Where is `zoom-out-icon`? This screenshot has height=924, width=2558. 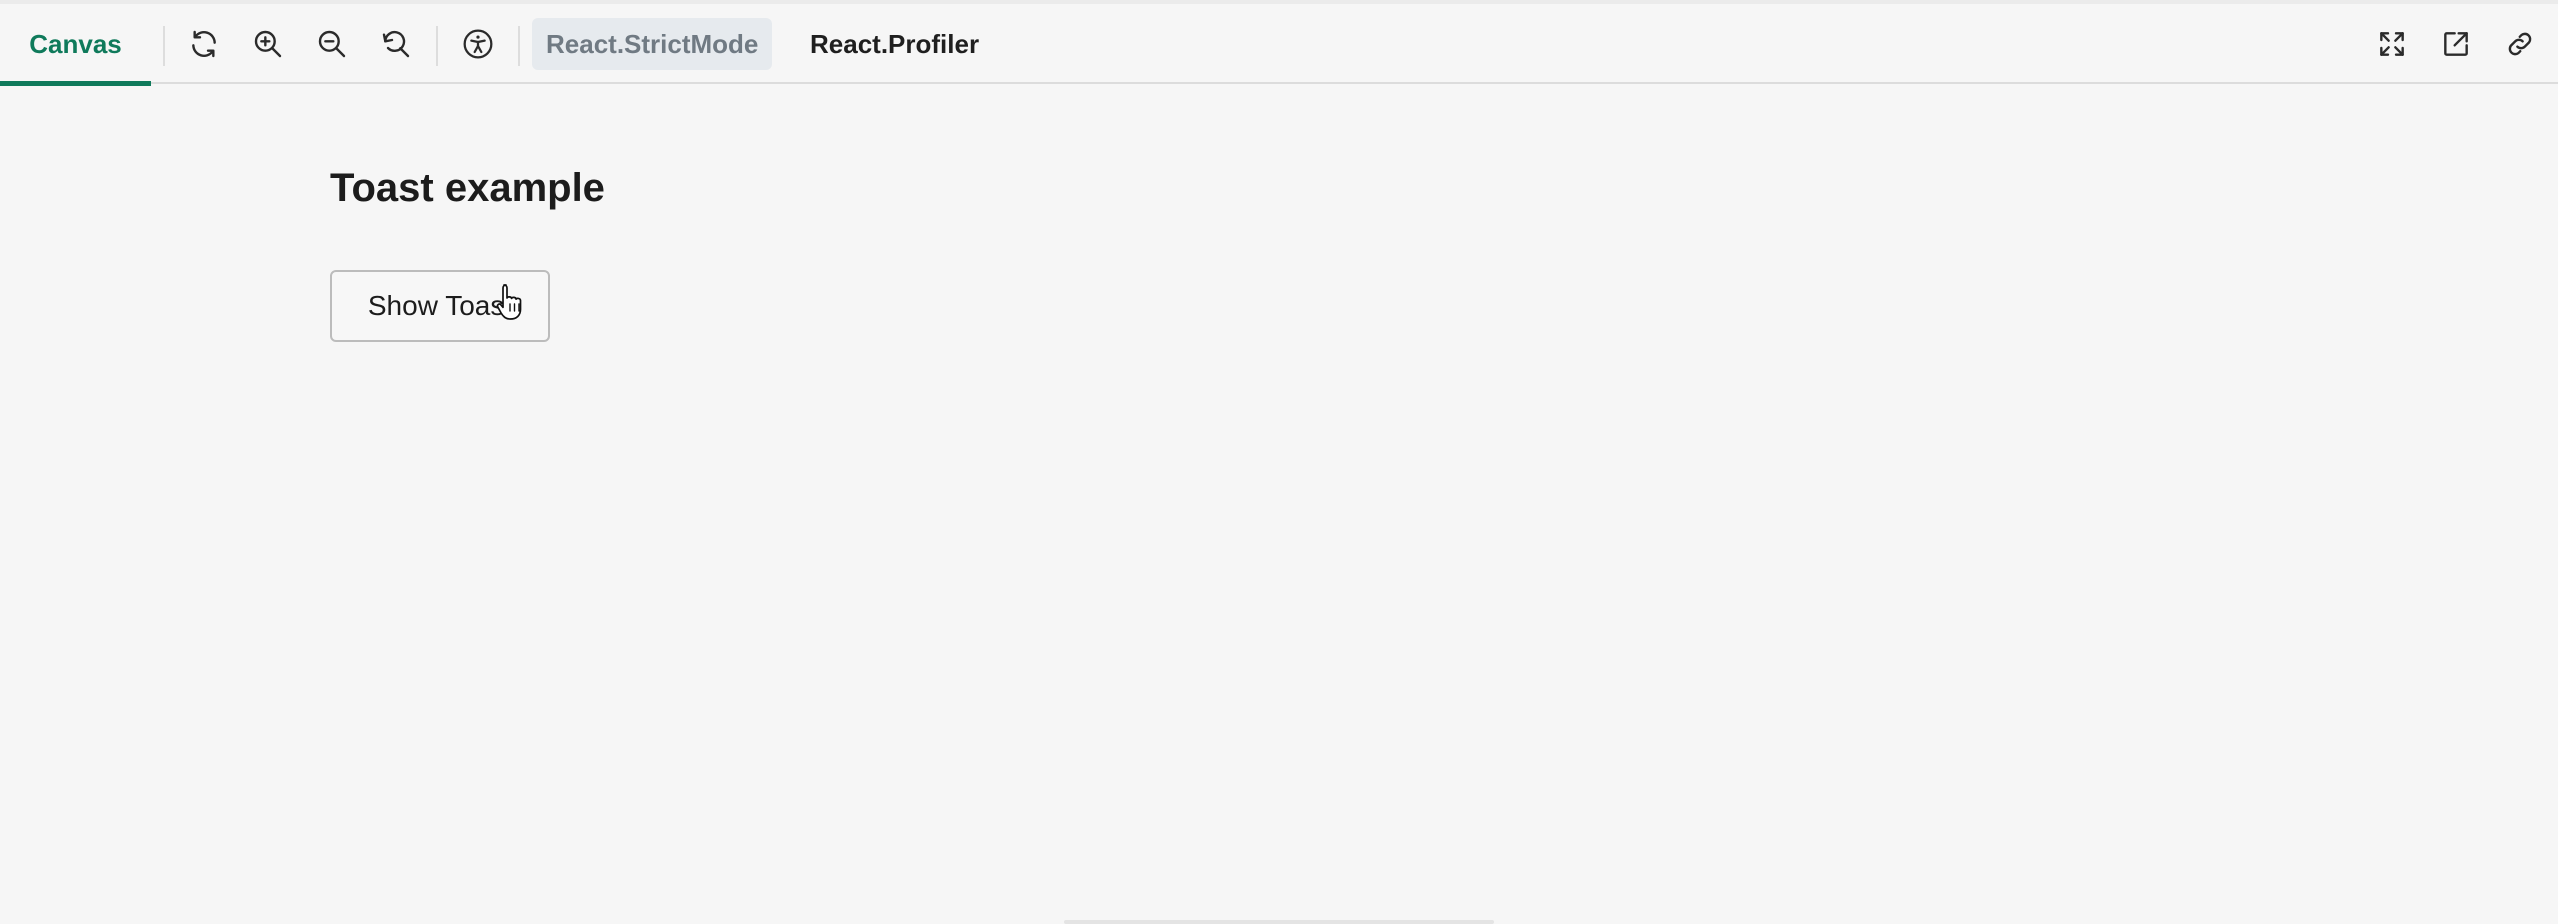
zoom-out-icon is located at coordinates (332, 44).